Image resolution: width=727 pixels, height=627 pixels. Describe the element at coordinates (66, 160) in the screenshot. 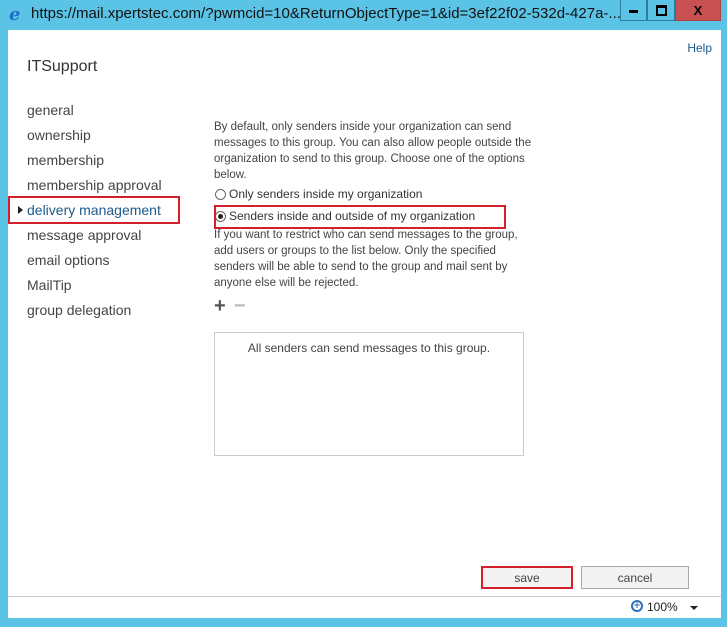

I see `sidebar-item-label: membership` at that location.